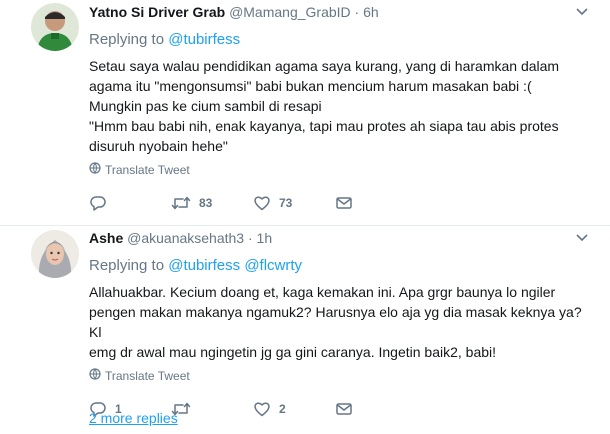 This screenshot has width=610, height=434. I want to click on retweet-button: 83, so click(212, 203).